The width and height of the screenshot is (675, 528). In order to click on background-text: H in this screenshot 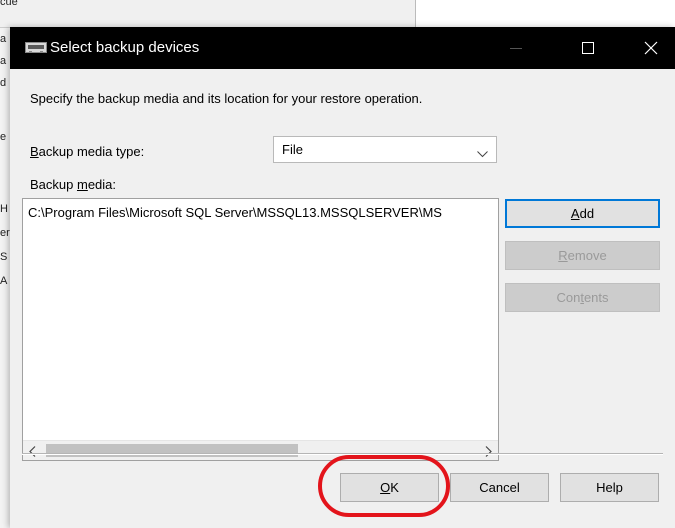, I will do `click(4, 209)`.